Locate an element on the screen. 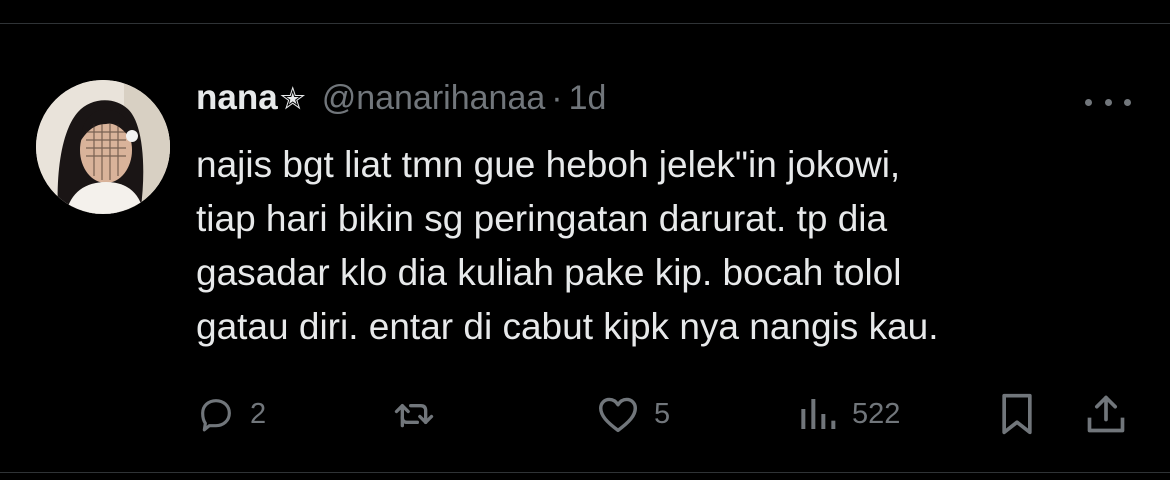 The image size is (1170, 480). avatar is located at coordinates (103, 147).